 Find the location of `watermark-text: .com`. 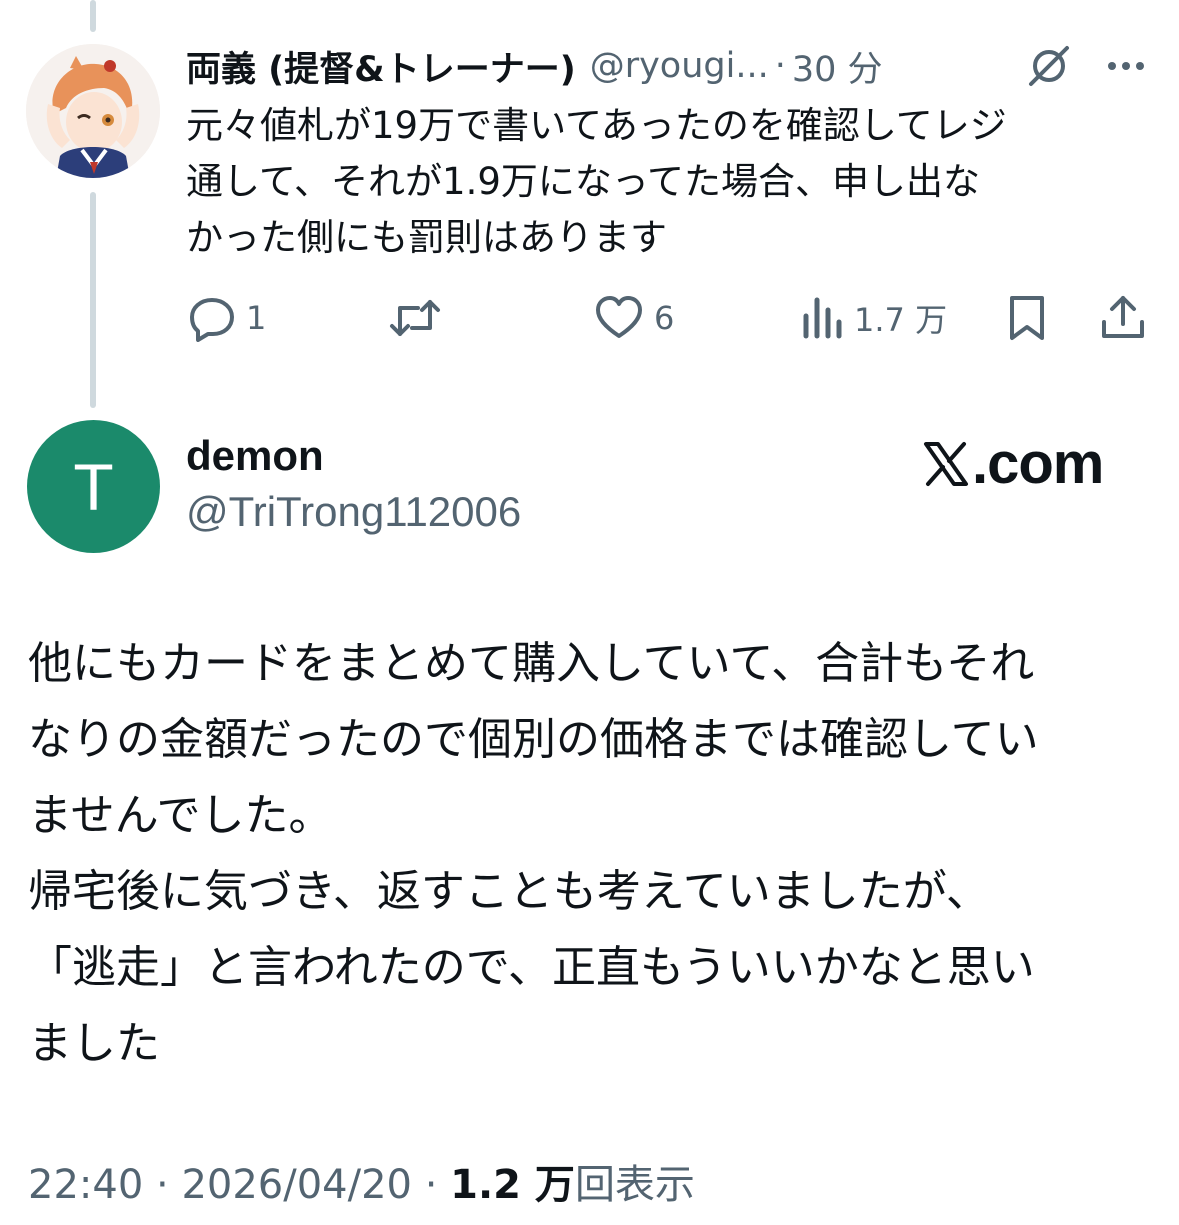

watermark-text: .com is located at coordinates (1038, 463).